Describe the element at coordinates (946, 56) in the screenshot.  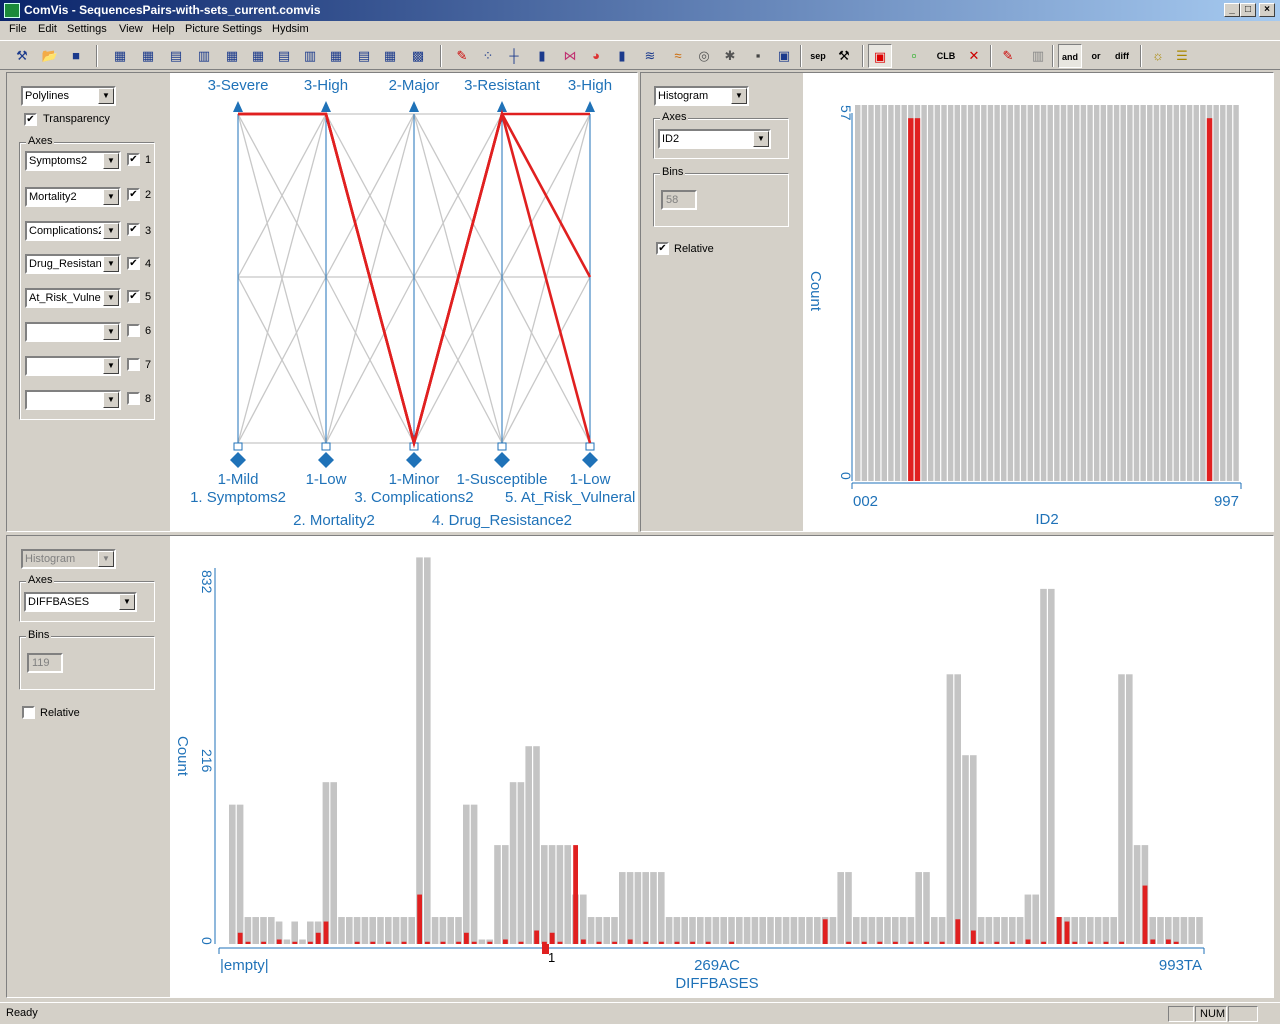
I see `clb-button: CLB` at that location.